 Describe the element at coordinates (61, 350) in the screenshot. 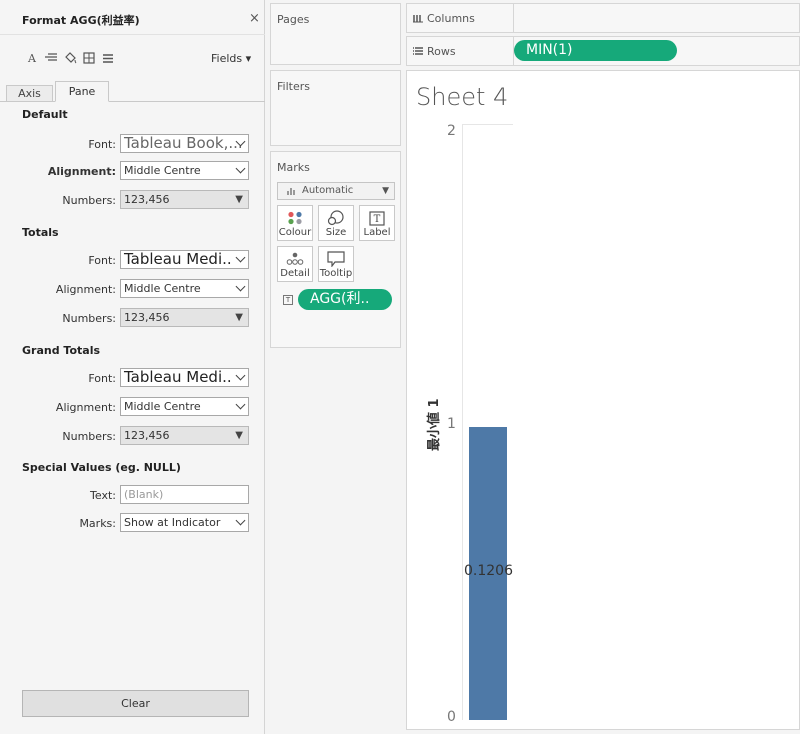

I see `section-grand-totals-heading: Grand Totals` at that location.